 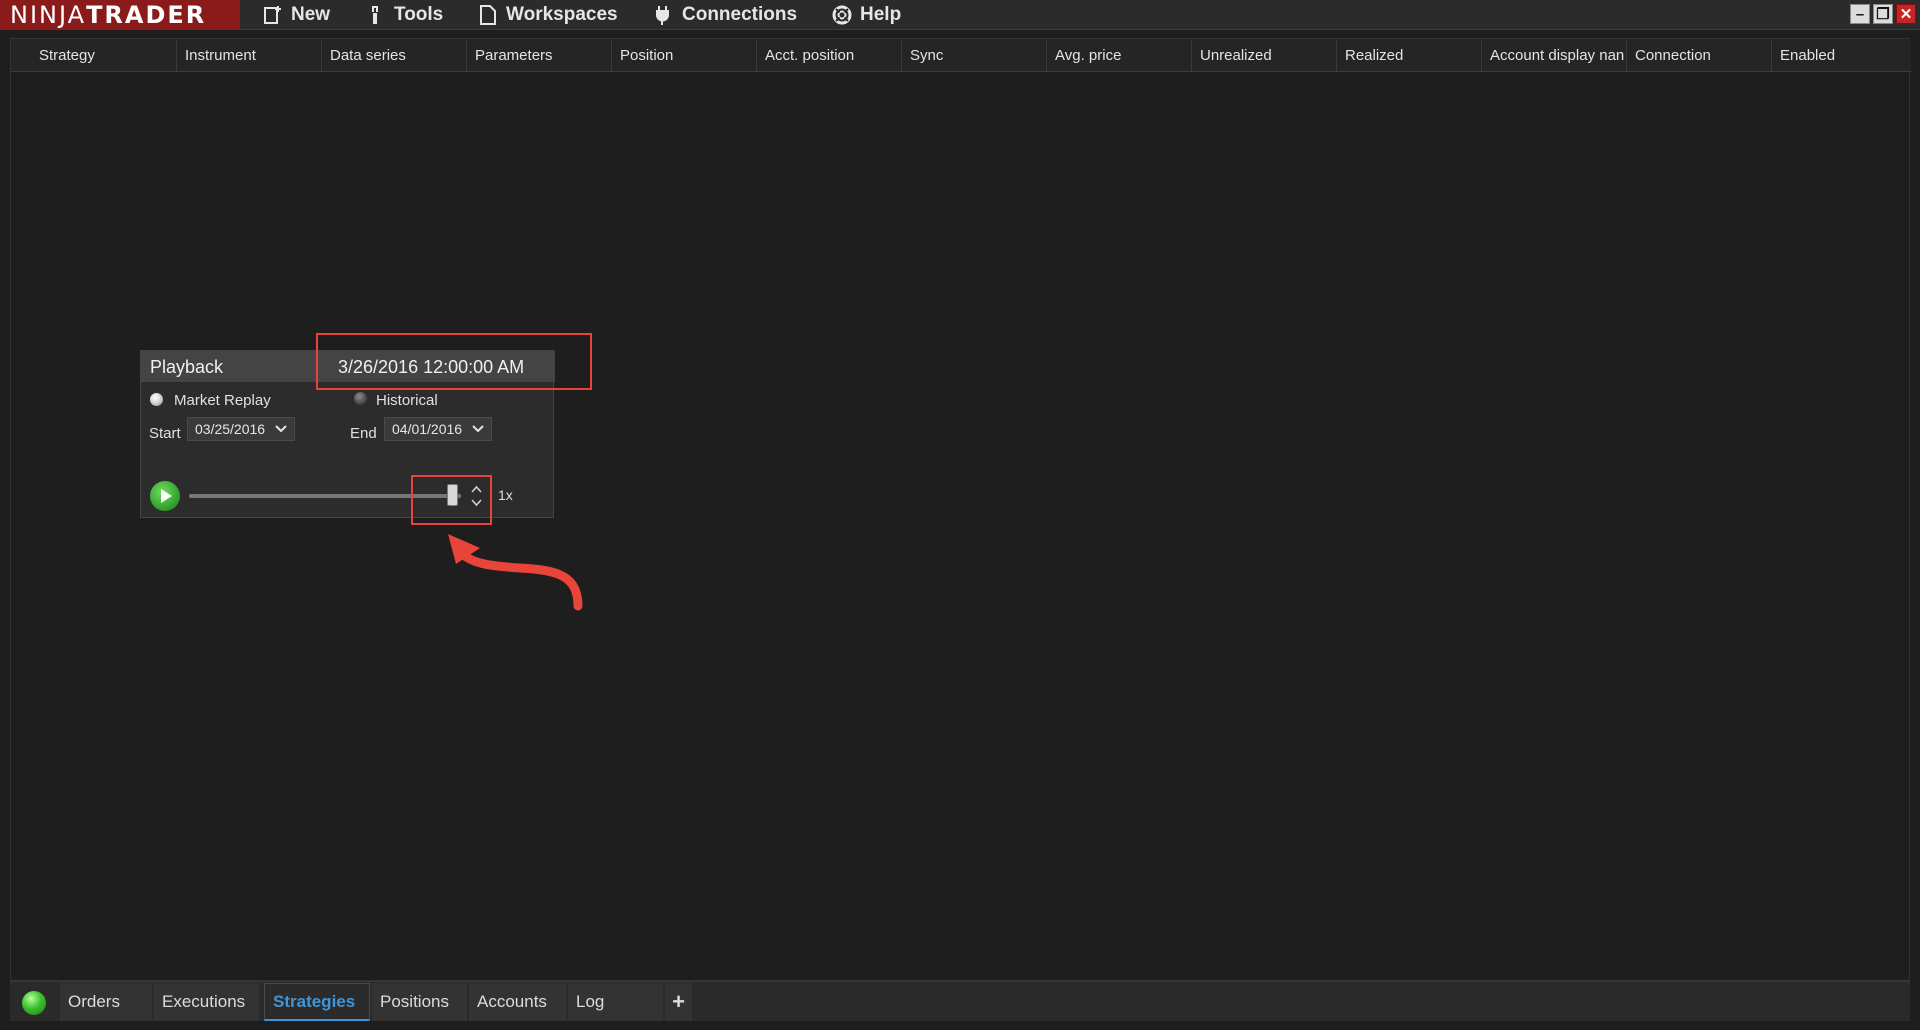 I want to click on minimize-icon: –, so click(x=1860, y=14).